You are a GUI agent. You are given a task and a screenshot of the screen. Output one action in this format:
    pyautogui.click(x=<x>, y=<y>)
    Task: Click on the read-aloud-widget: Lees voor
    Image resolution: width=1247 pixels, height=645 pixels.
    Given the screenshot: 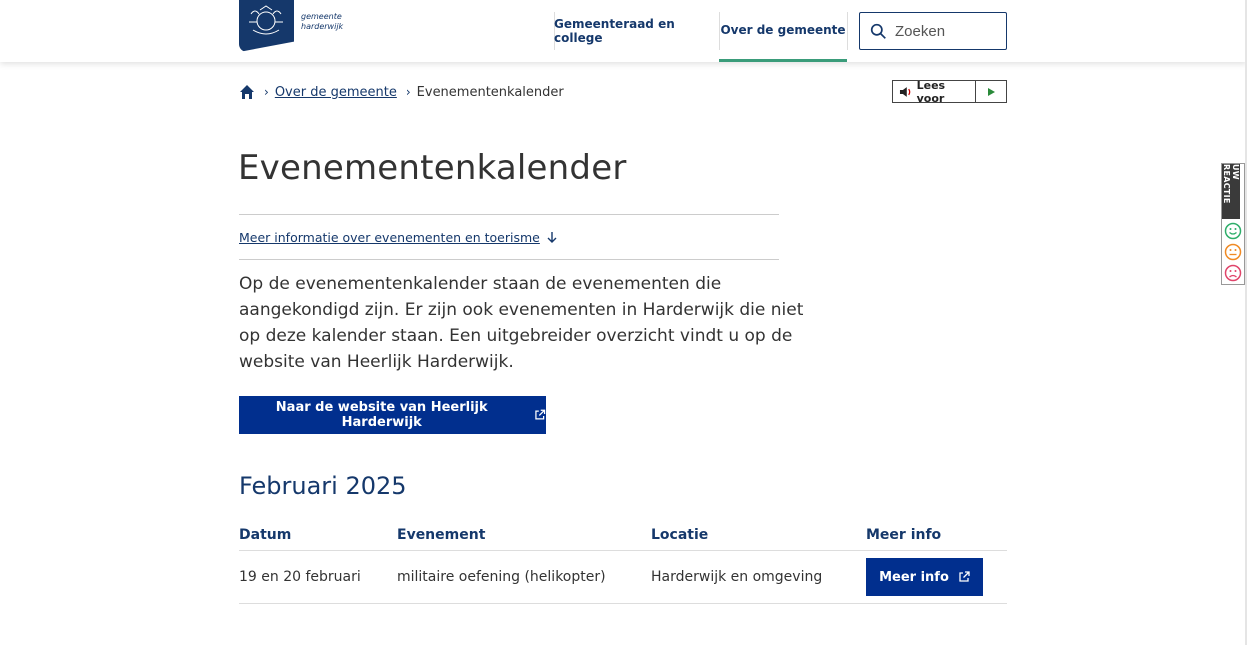 What is the action you would take?
    pyautogui.click(x=949, y=91)
    